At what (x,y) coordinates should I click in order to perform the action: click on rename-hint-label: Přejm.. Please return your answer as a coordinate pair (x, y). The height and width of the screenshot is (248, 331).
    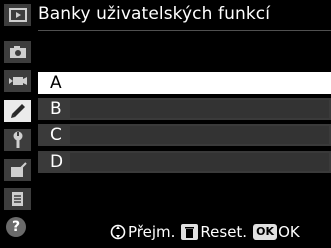
    Looking at the image, I should click on (152, 232).